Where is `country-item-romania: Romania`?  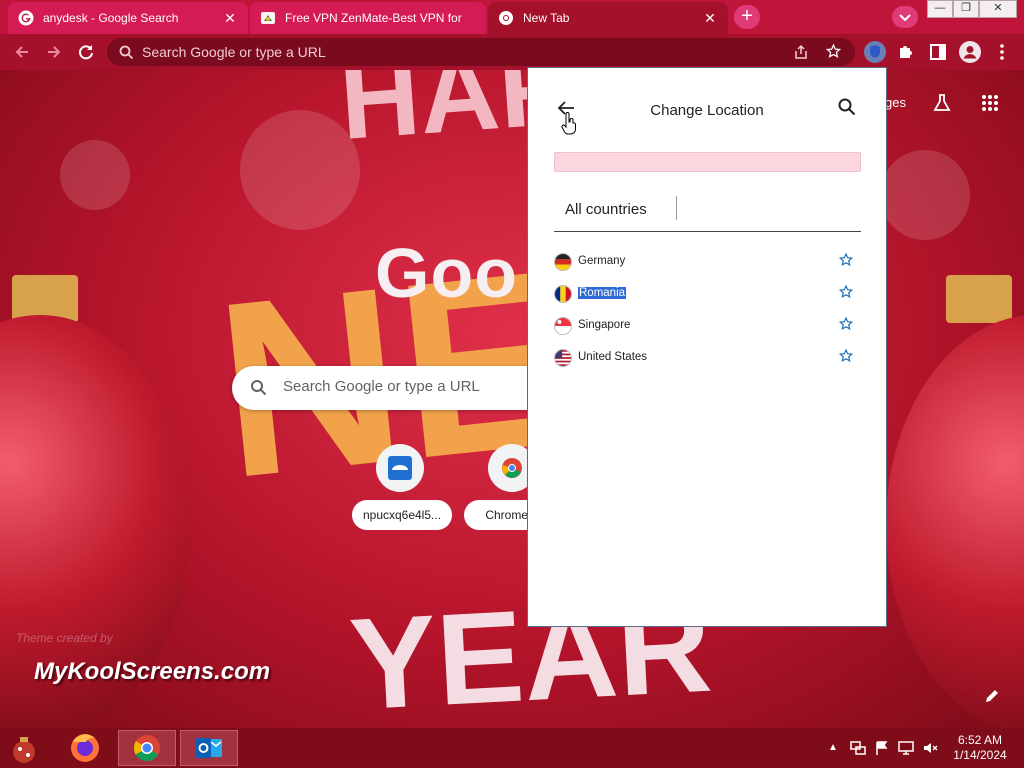 country-item-romania: Romania is located at coordinates (709, 294).